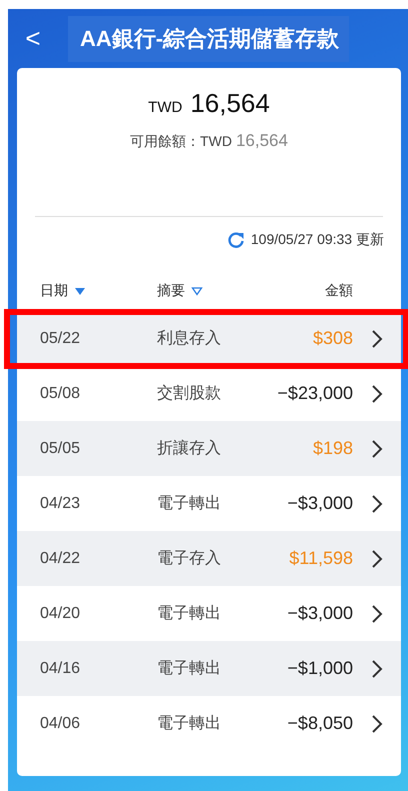  I want to click on transaction-row: 04/22 電子存入 $11,598, so click(209, 558).